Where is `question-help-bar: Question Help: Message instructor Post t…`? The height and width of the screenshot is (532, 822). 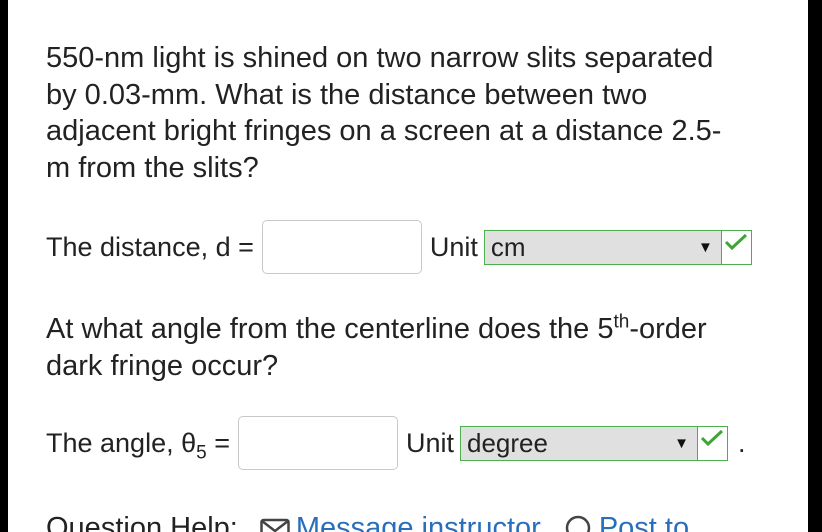 question-help-bar: Question Help: Message instructor Post t… is located at coordinates (367, 522).